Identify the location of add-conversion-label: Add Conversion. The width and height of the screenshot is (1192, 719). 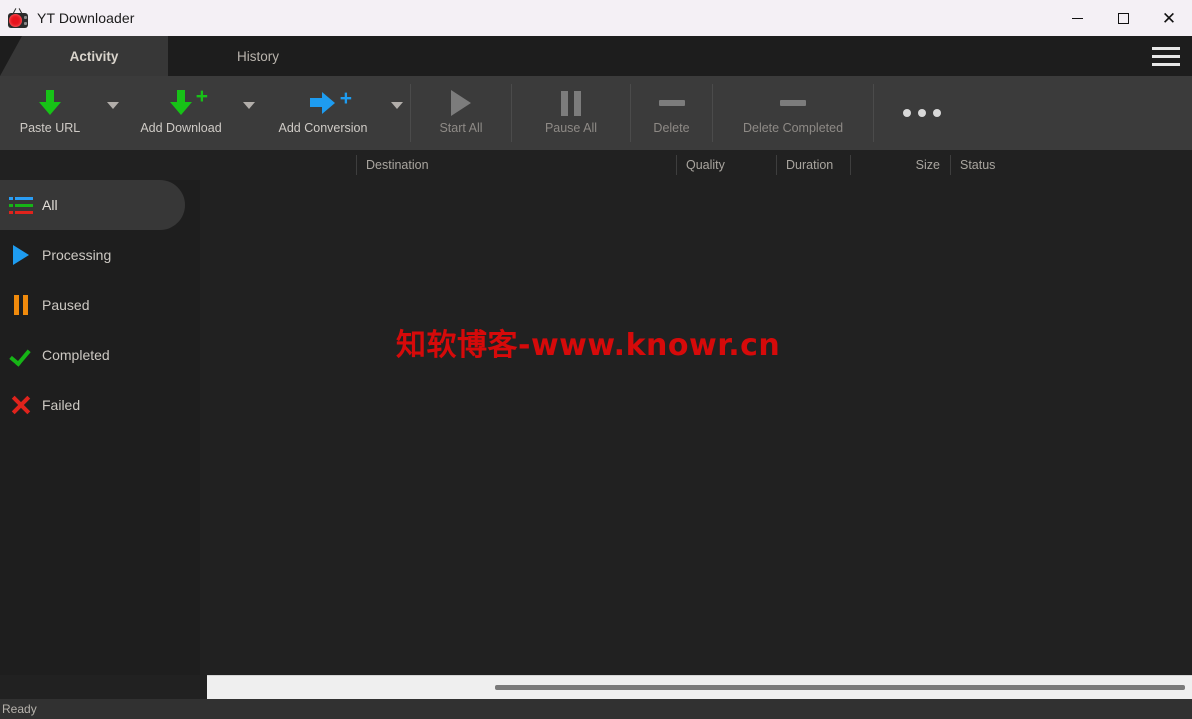
(323, 128).